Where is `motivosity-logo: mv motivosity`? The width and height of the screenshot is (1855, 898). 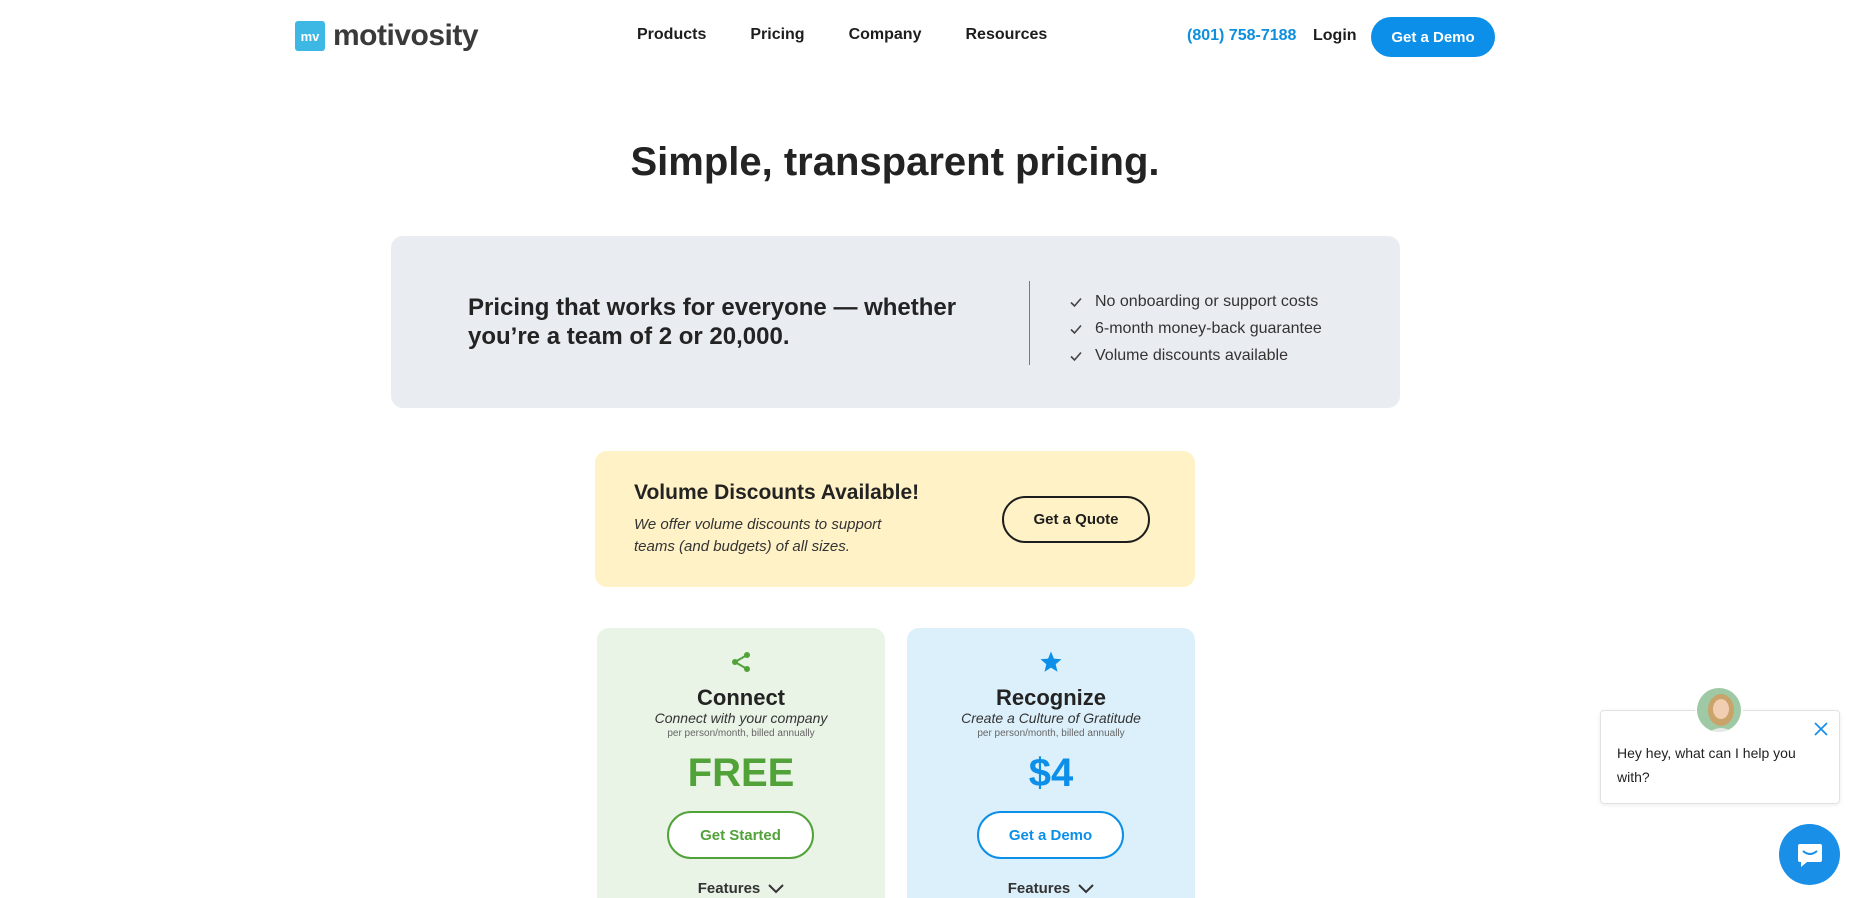 motivosity-logo: mv motivosity is located at coordinates (387, 35).